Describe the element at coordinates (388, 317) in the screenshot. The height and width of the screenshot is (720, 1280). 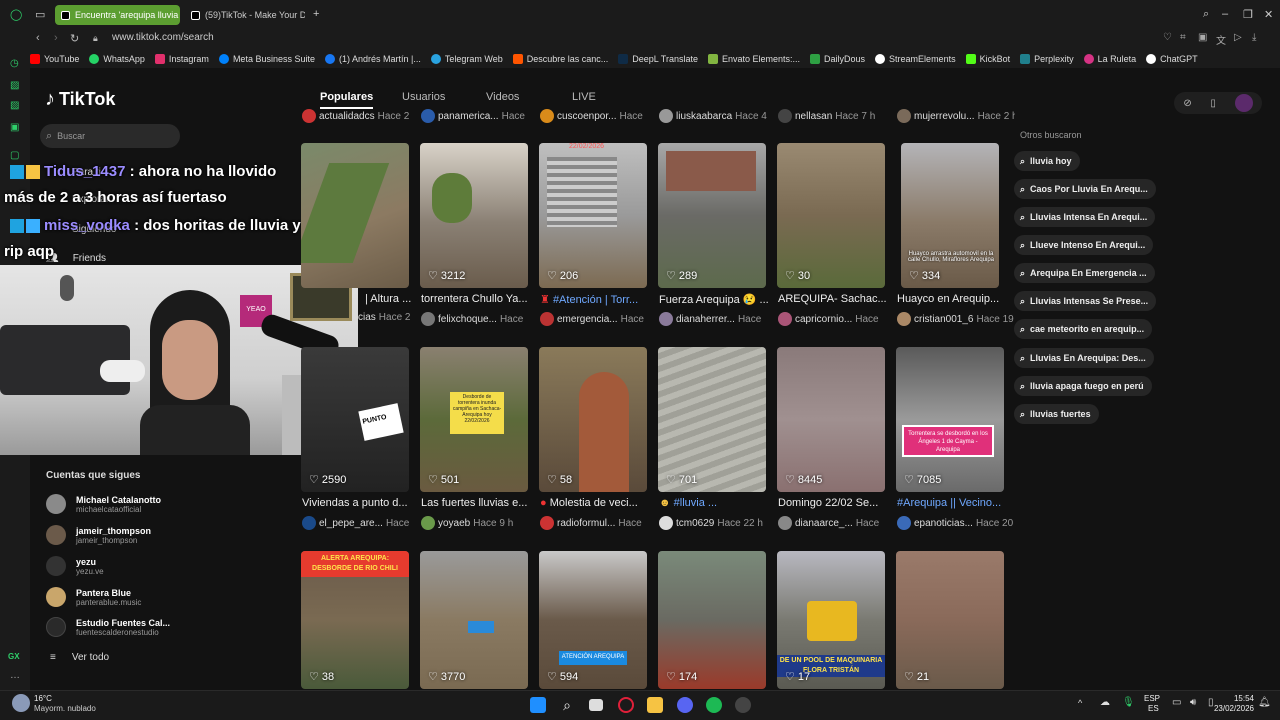
I see `video-meta: cias Hace 2` at that location.